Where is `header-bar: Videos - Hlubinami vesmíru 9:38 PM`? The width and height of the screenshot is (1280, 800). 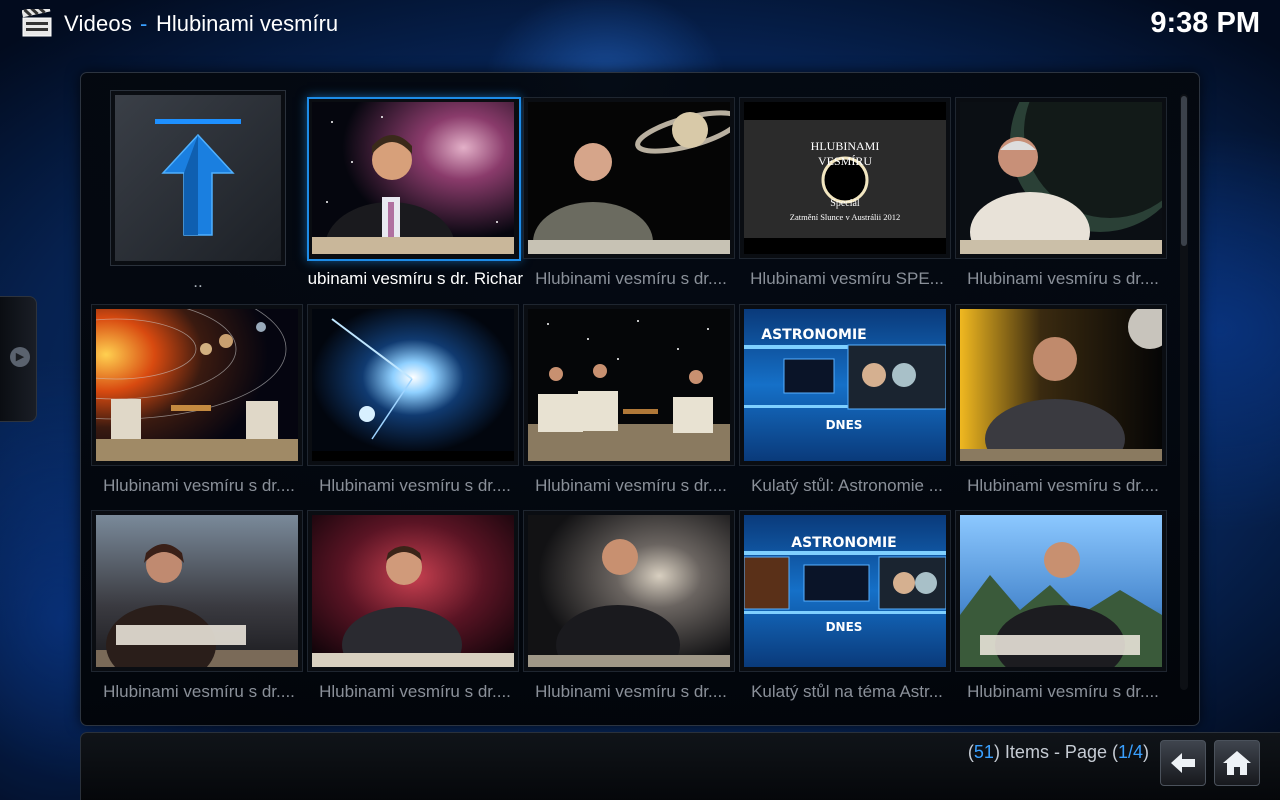 header-bar: Videos - Hlubinami vesmíru 9:38 PM is located at coordinates (640, 24).